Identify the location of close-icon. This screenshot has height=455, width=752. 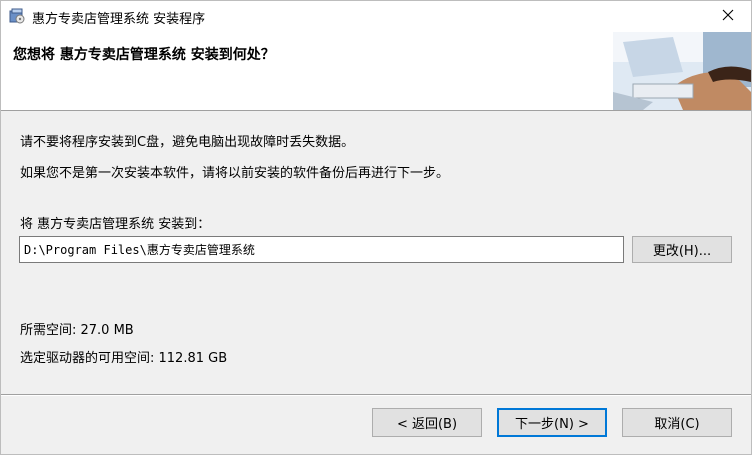
(728, 17).